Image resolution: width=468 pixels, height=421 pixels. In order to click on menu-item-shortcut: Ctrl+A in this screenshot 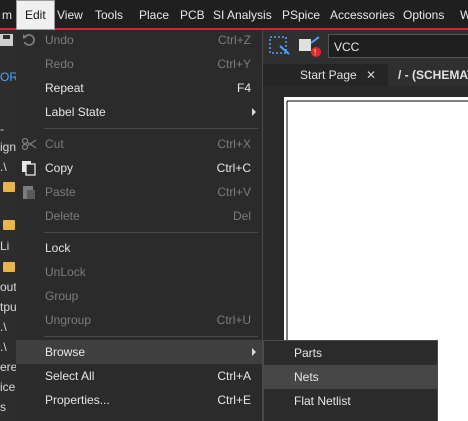, I will do `click(234, 376)`.